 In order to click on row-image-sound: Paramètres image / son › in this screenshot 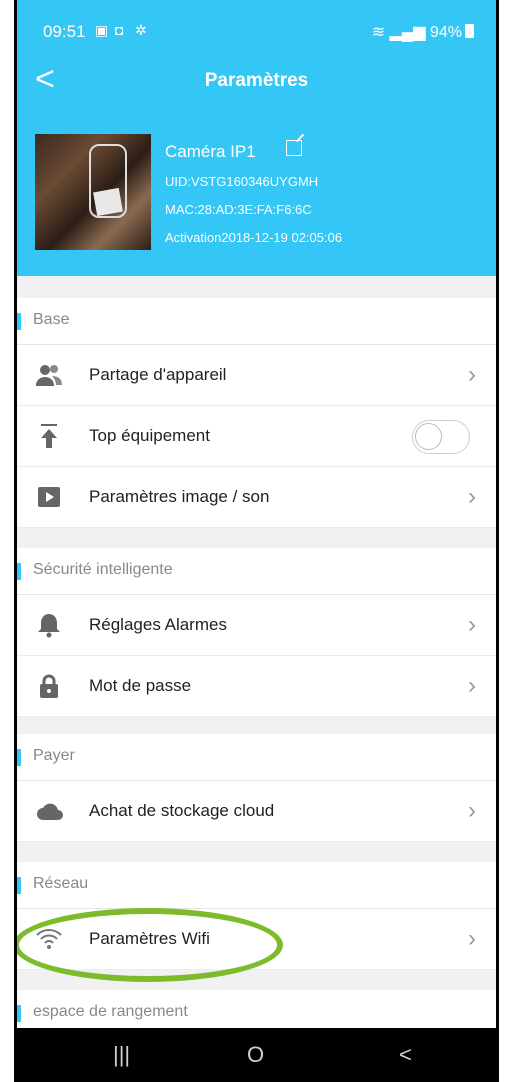, I will do `click(256, 497)`.